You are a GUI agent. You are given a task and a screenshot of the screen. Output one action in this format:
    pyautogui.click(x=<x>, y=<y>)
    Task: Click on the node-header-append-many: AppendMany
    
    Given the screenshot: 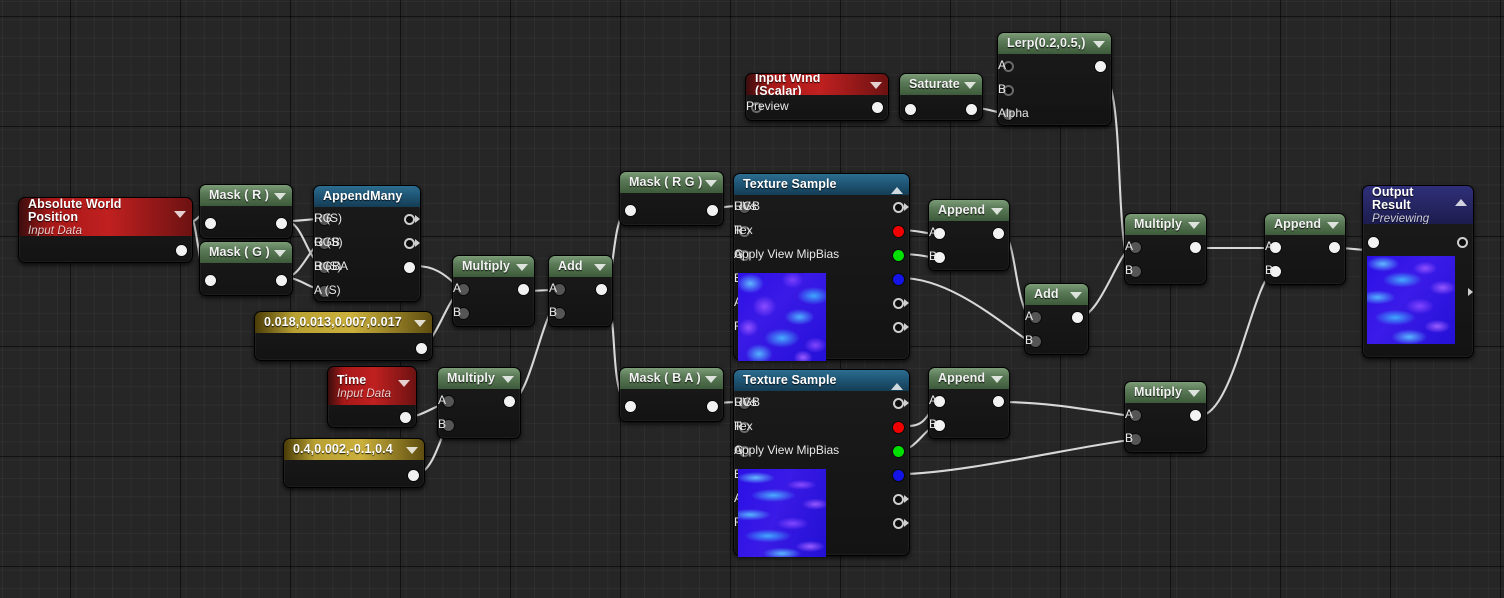 What is the action you would take?
    pyautogui.click(x=367, y=196)
    